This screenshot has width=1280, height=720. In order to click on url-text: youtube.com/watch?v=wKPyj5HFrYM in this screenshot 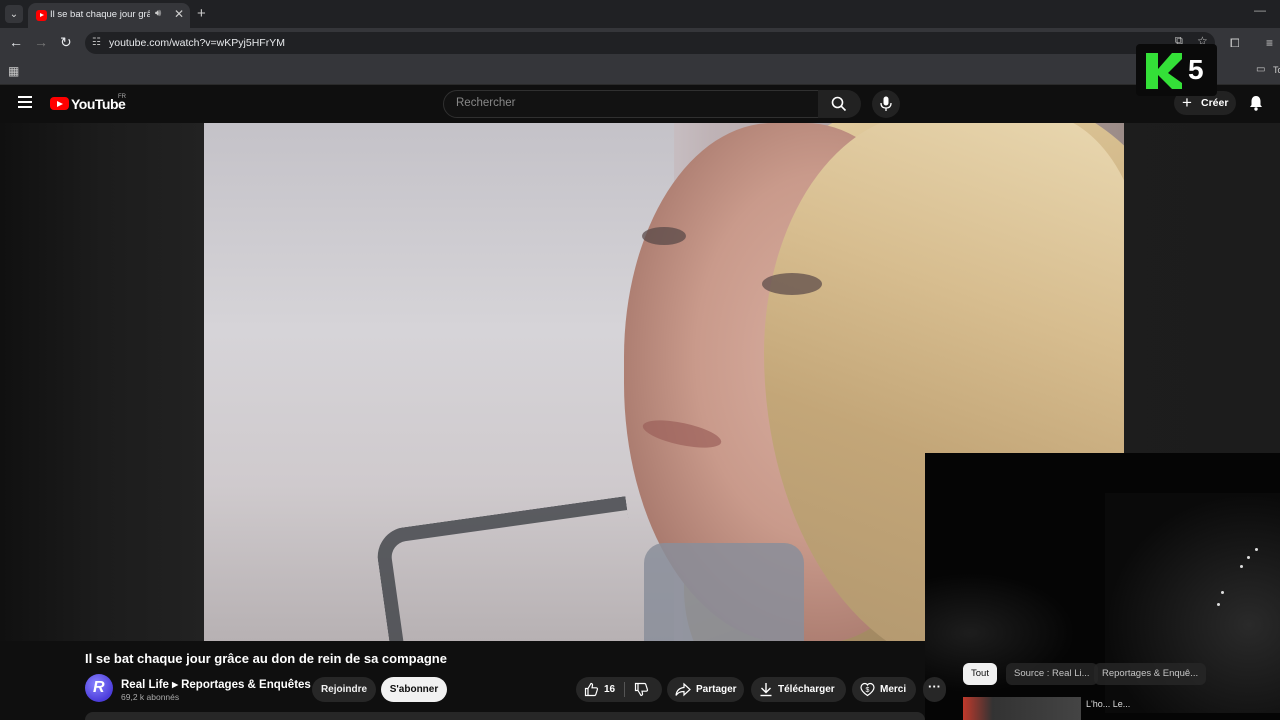, I will do `click(197, 43)`.